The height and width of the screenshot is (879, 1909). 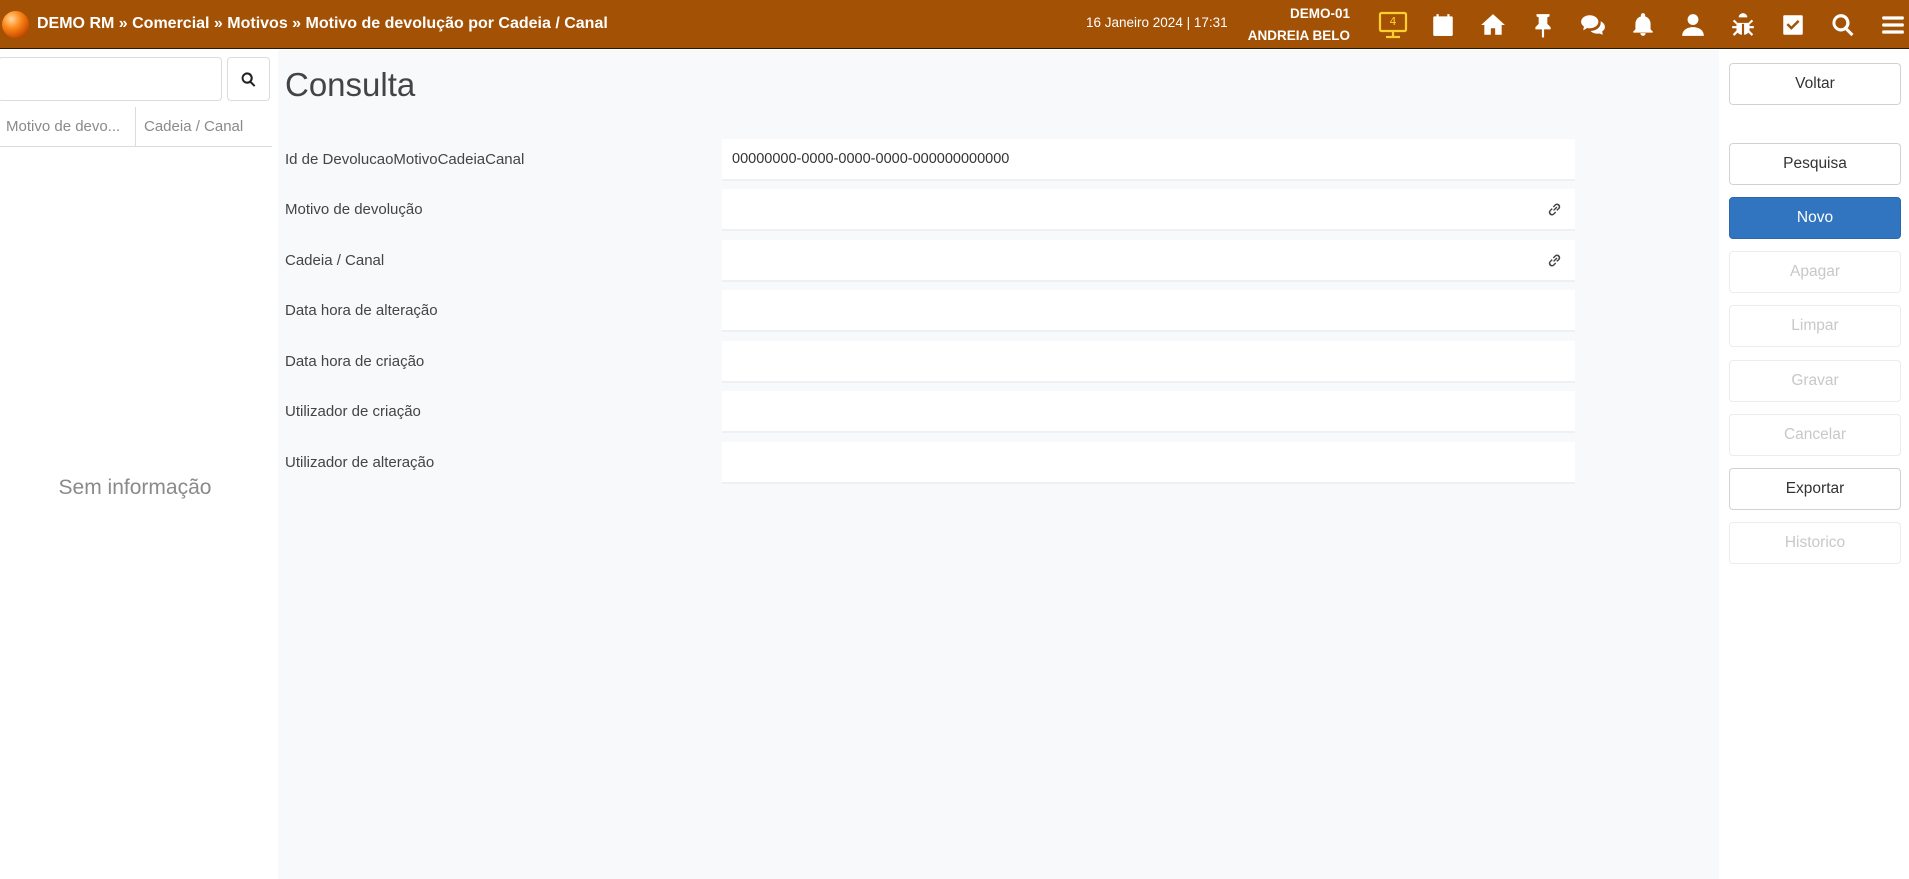 I want to click on data-alteracao-field, so click(x=1148, y=311).